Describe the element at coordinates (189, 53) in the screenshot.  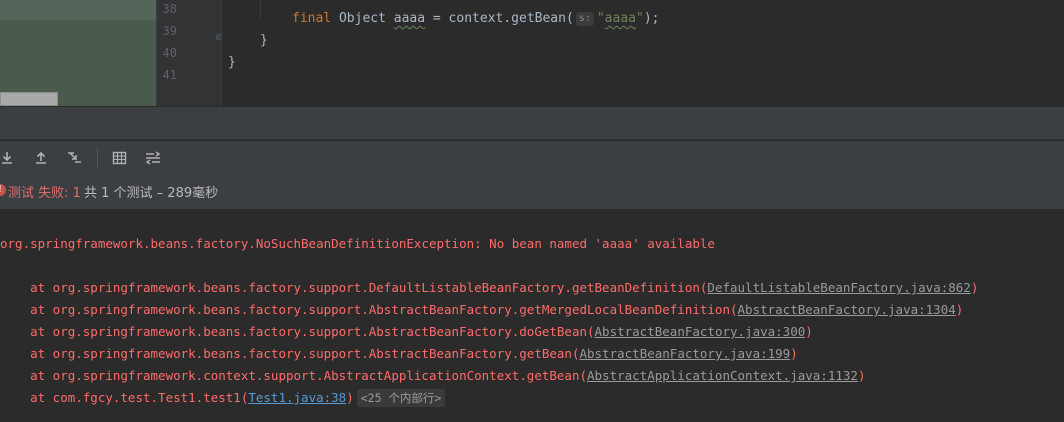
I see `editor-gutter: 38 39 40 41 ⊟` at that location.